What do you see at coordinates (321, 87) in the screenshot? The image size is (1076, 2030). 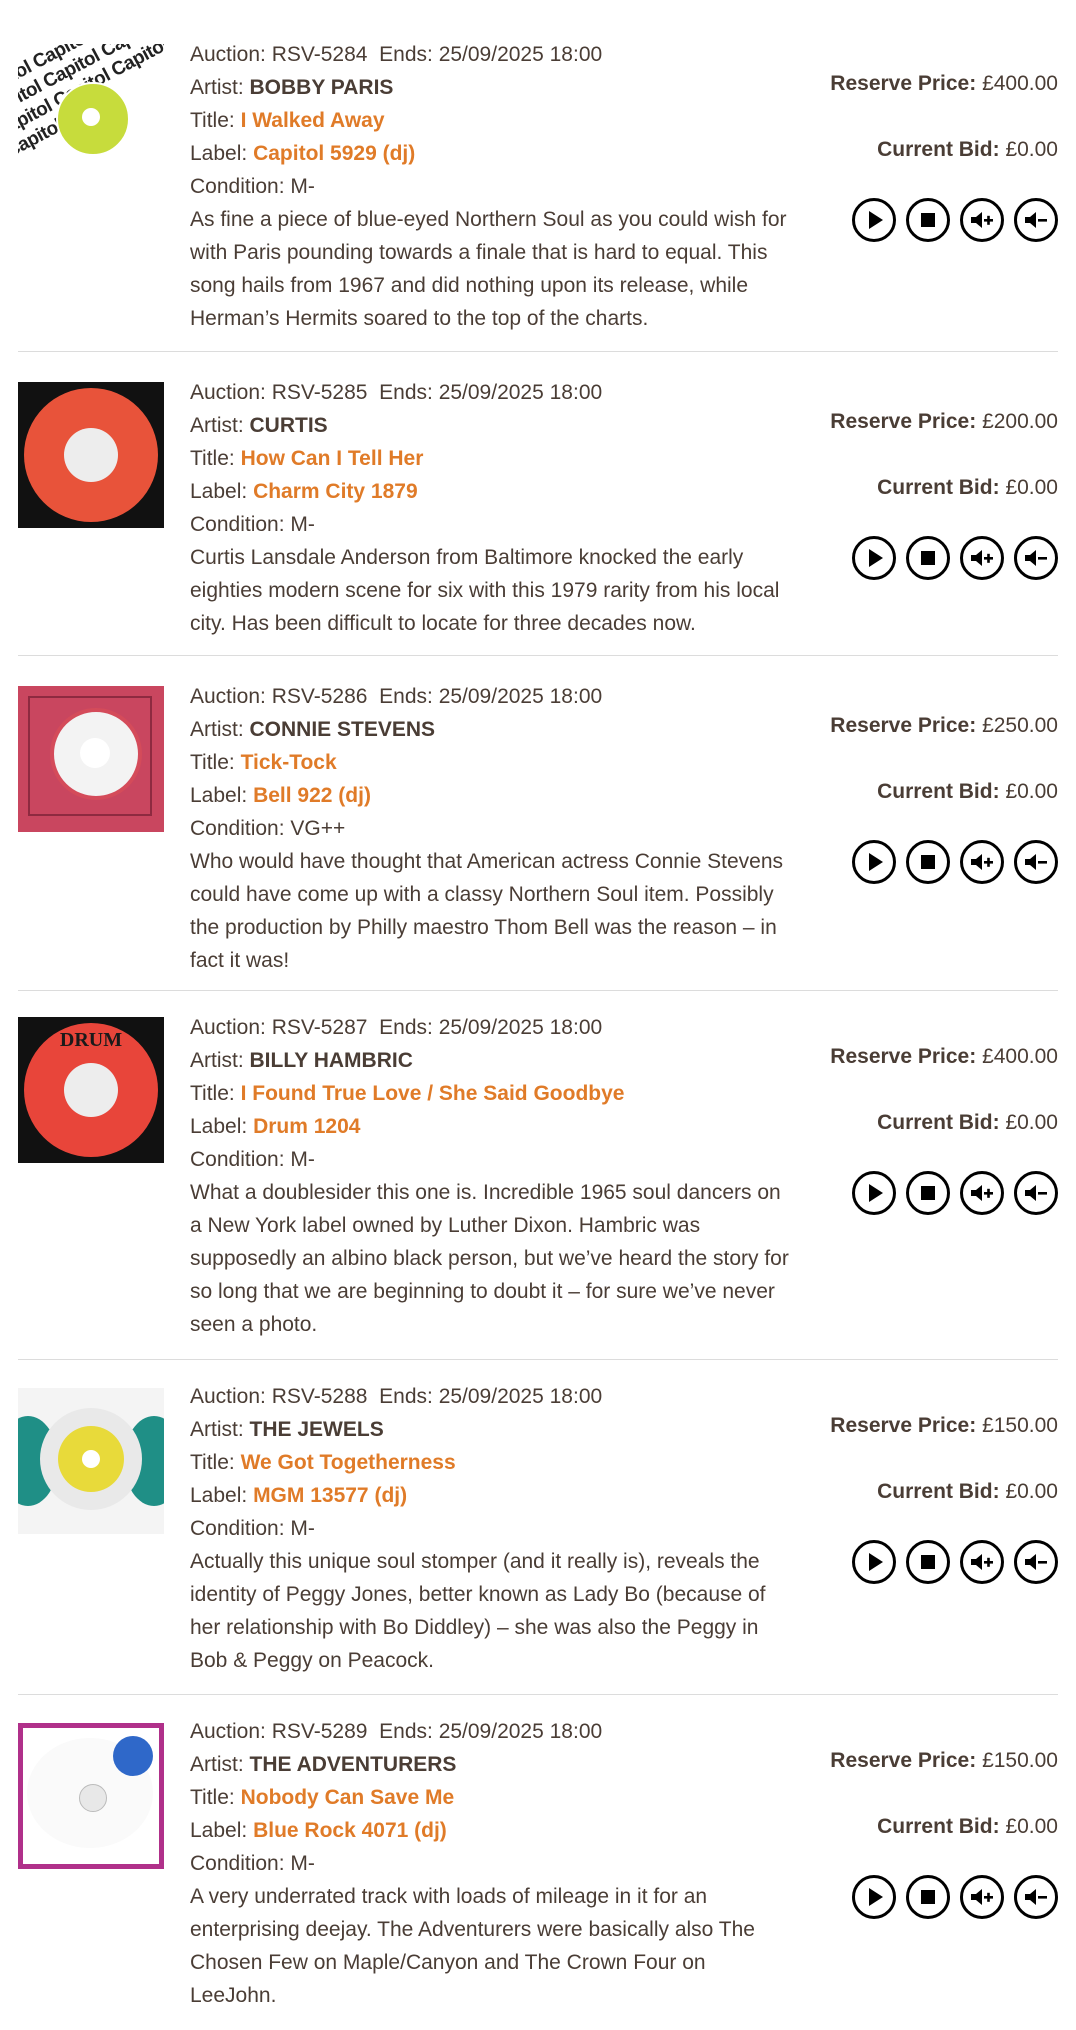 I see `artist-name: BOBBY PARIS` at bounding box center [321, 87].